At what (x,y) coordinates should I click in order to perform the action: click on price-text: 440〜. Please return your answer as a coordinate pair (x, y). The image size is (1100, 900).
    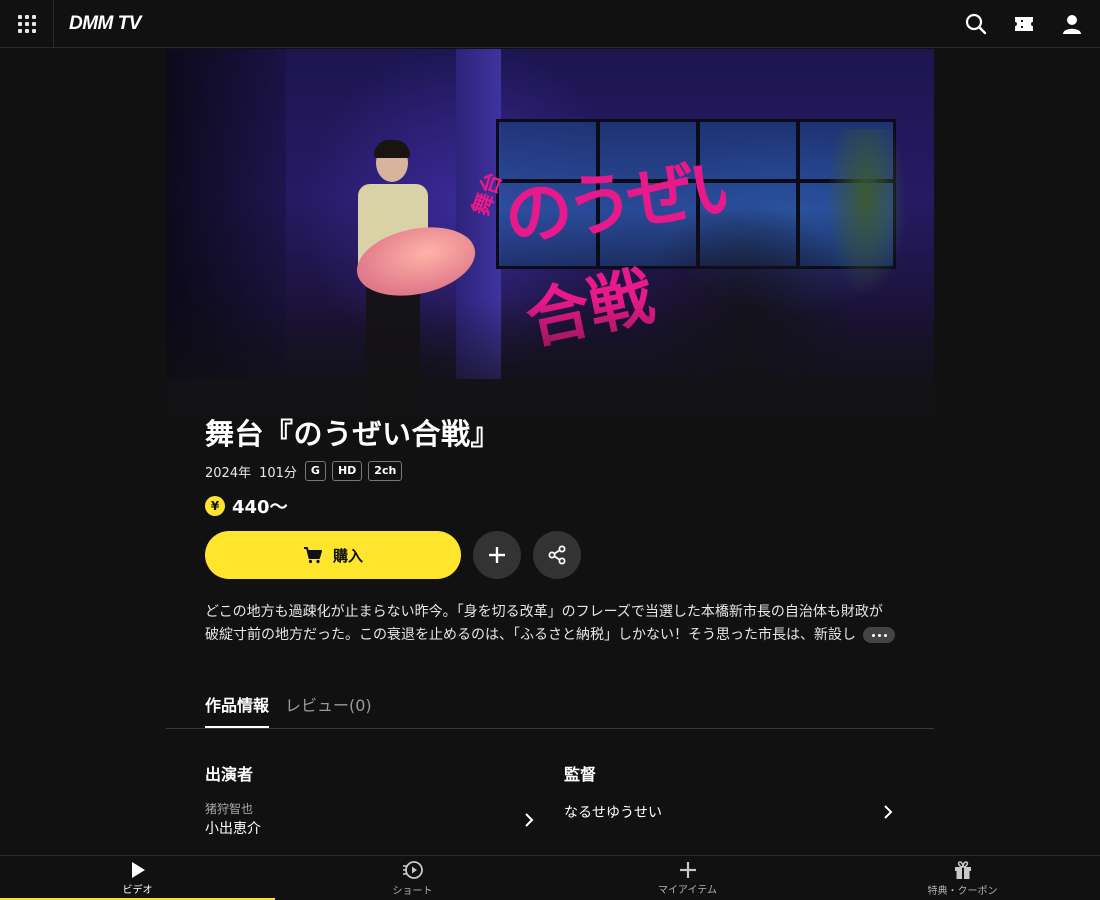
    Looking at the image, I should click on (260, 507).